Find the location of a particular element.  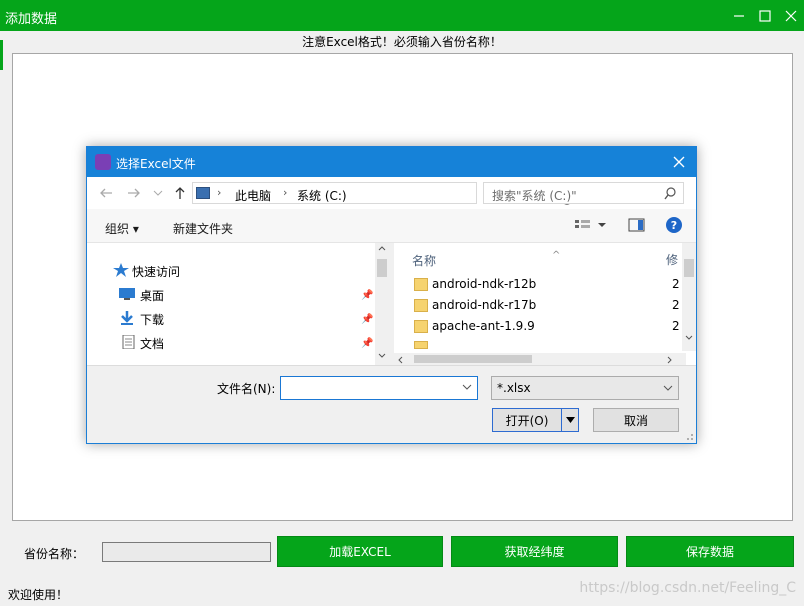

chevron-right-icon is located at coordinates (669, 360).